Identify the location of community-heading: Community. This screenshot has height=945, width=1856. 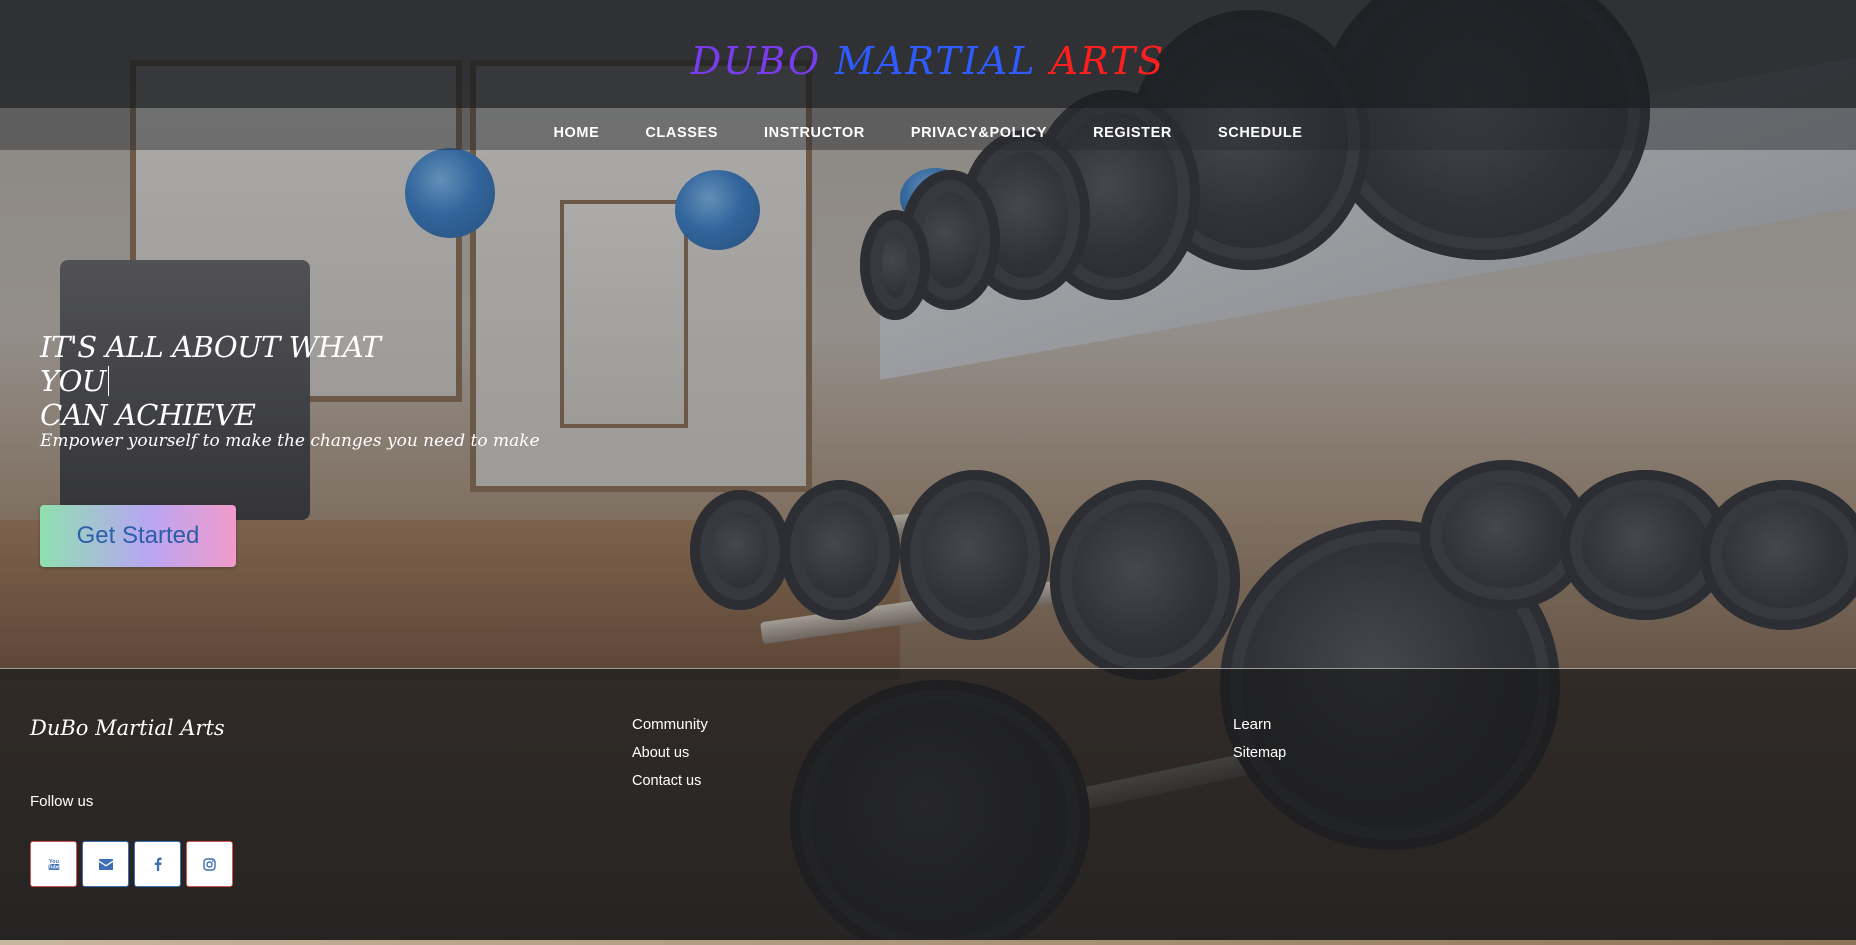
(670, 724).